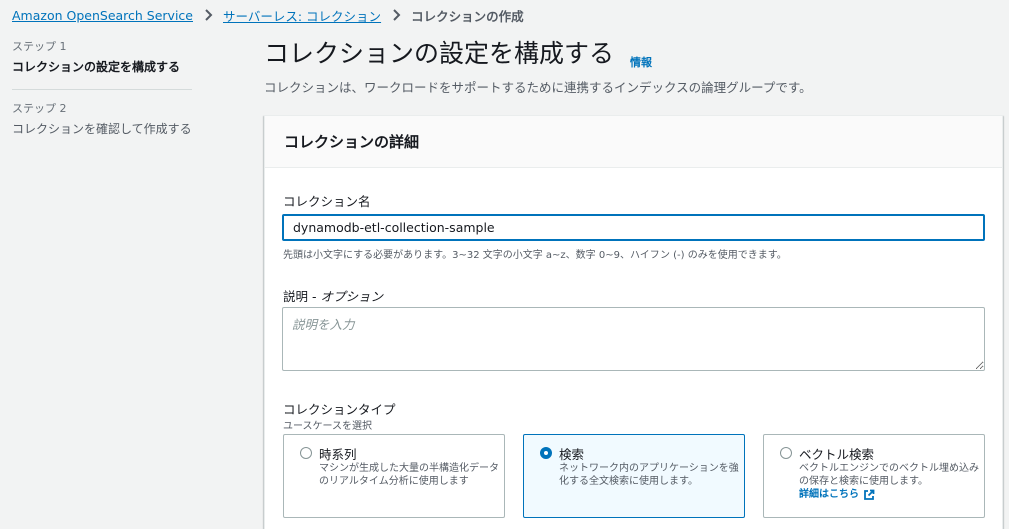 Image resolution: width=1009 pixels, height=529 pixels. I want to click on panel-title: コレクションの詳細, so click(352, 142).